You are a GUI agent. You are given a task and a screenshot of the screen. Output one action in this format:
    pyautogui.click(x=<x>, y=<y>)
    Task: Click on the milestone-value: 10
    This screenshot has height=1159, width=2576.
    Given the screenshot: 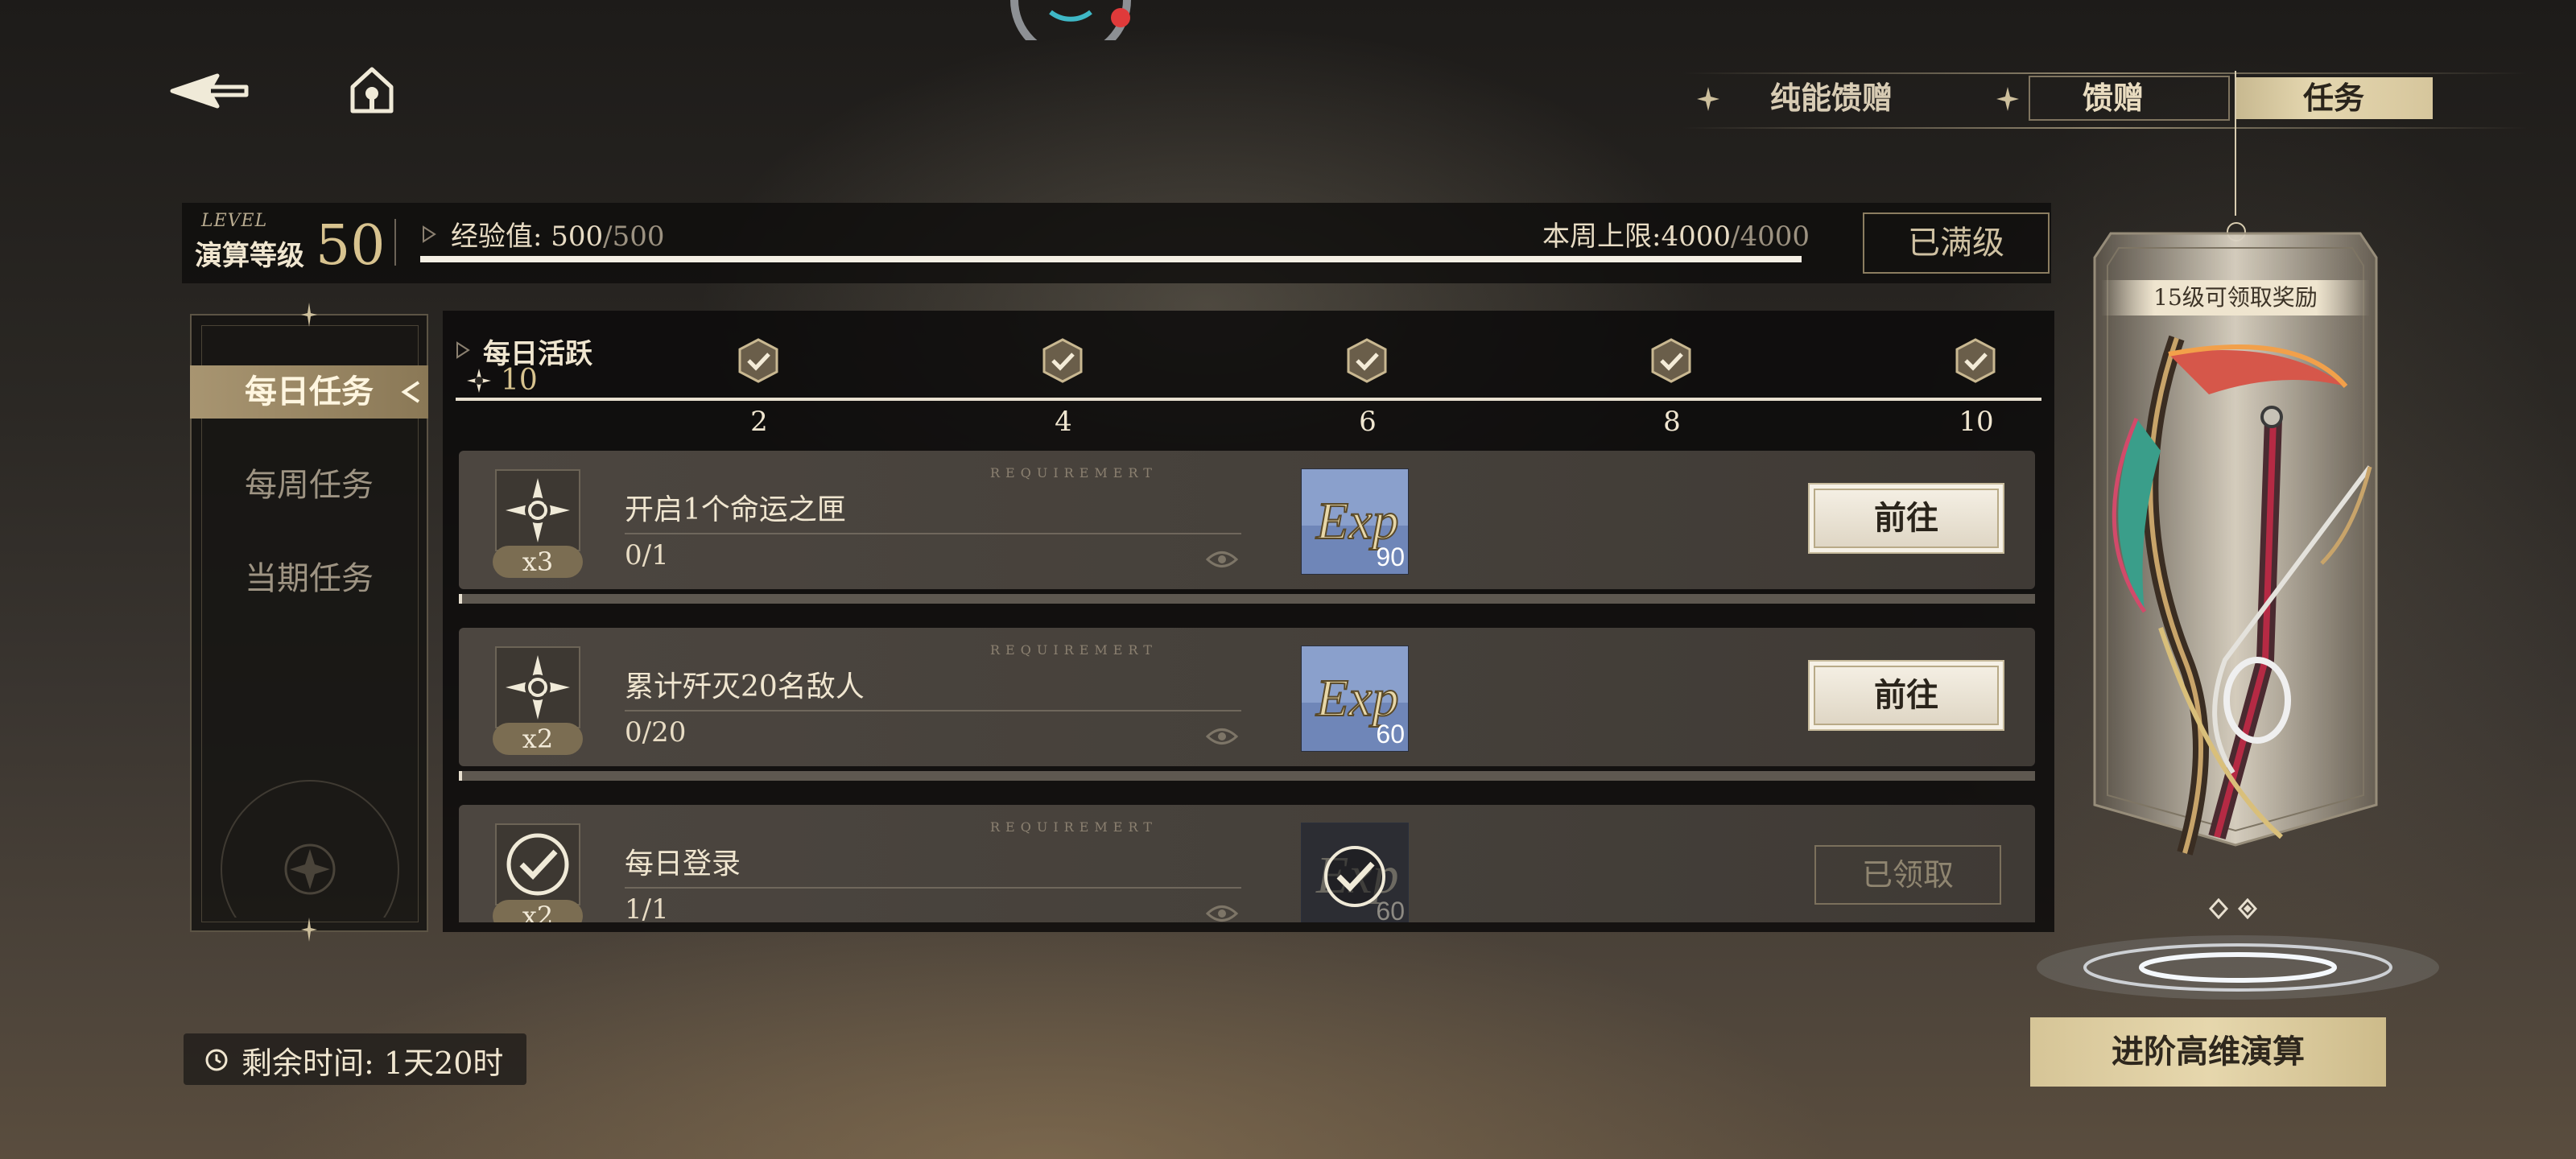 What is the action you would take?
    pyautogui.click(x=1976, y=422)
    